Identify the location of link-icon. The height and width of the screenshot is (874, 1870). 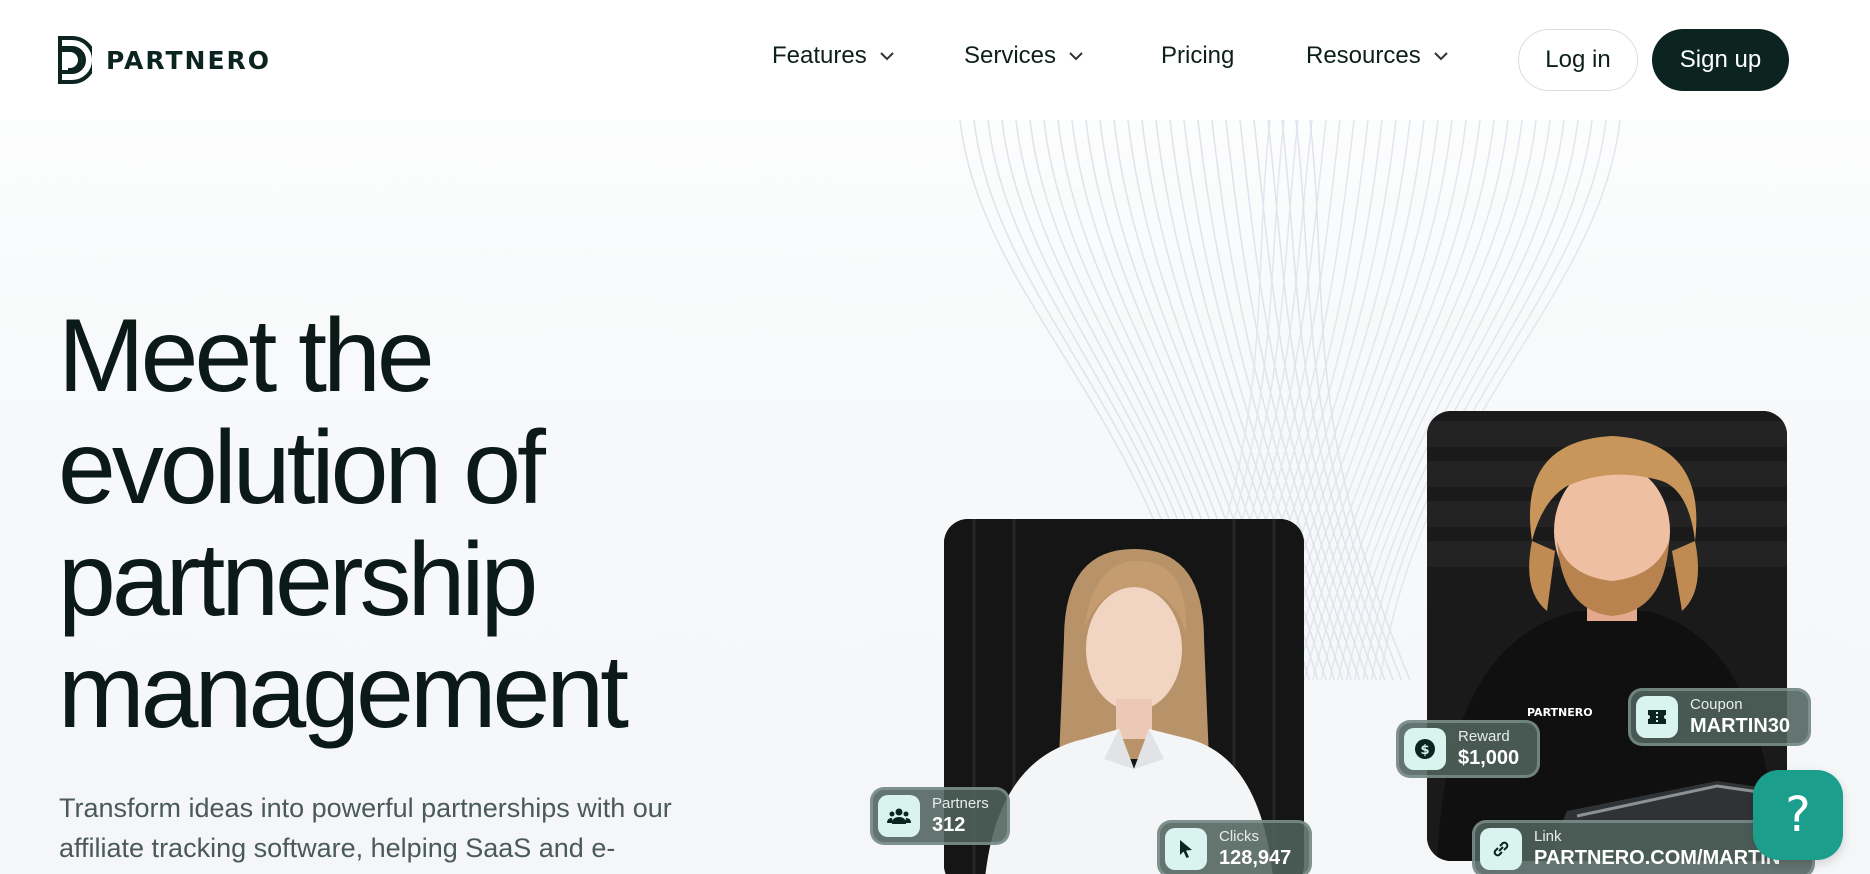
(1501, 849).